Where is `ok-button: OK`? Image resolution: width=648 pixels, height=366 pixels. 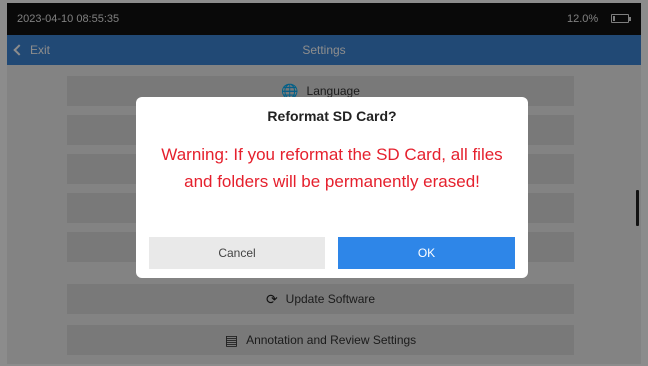 ok-button: OK is located at coordinates (426, 253).